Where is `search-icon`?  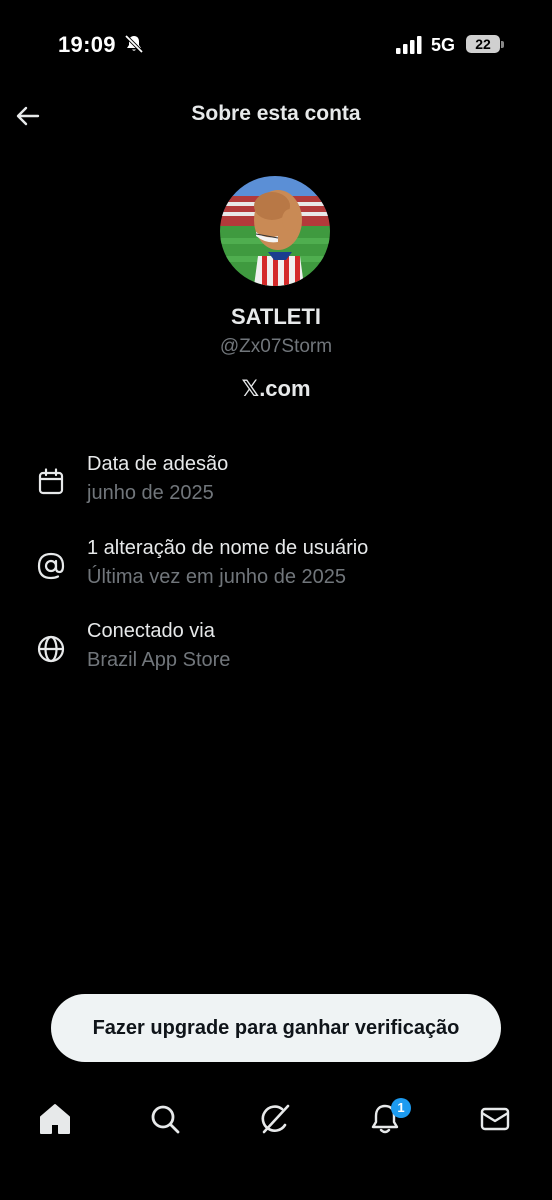 search-icon is located at coordinates (165, 1119).